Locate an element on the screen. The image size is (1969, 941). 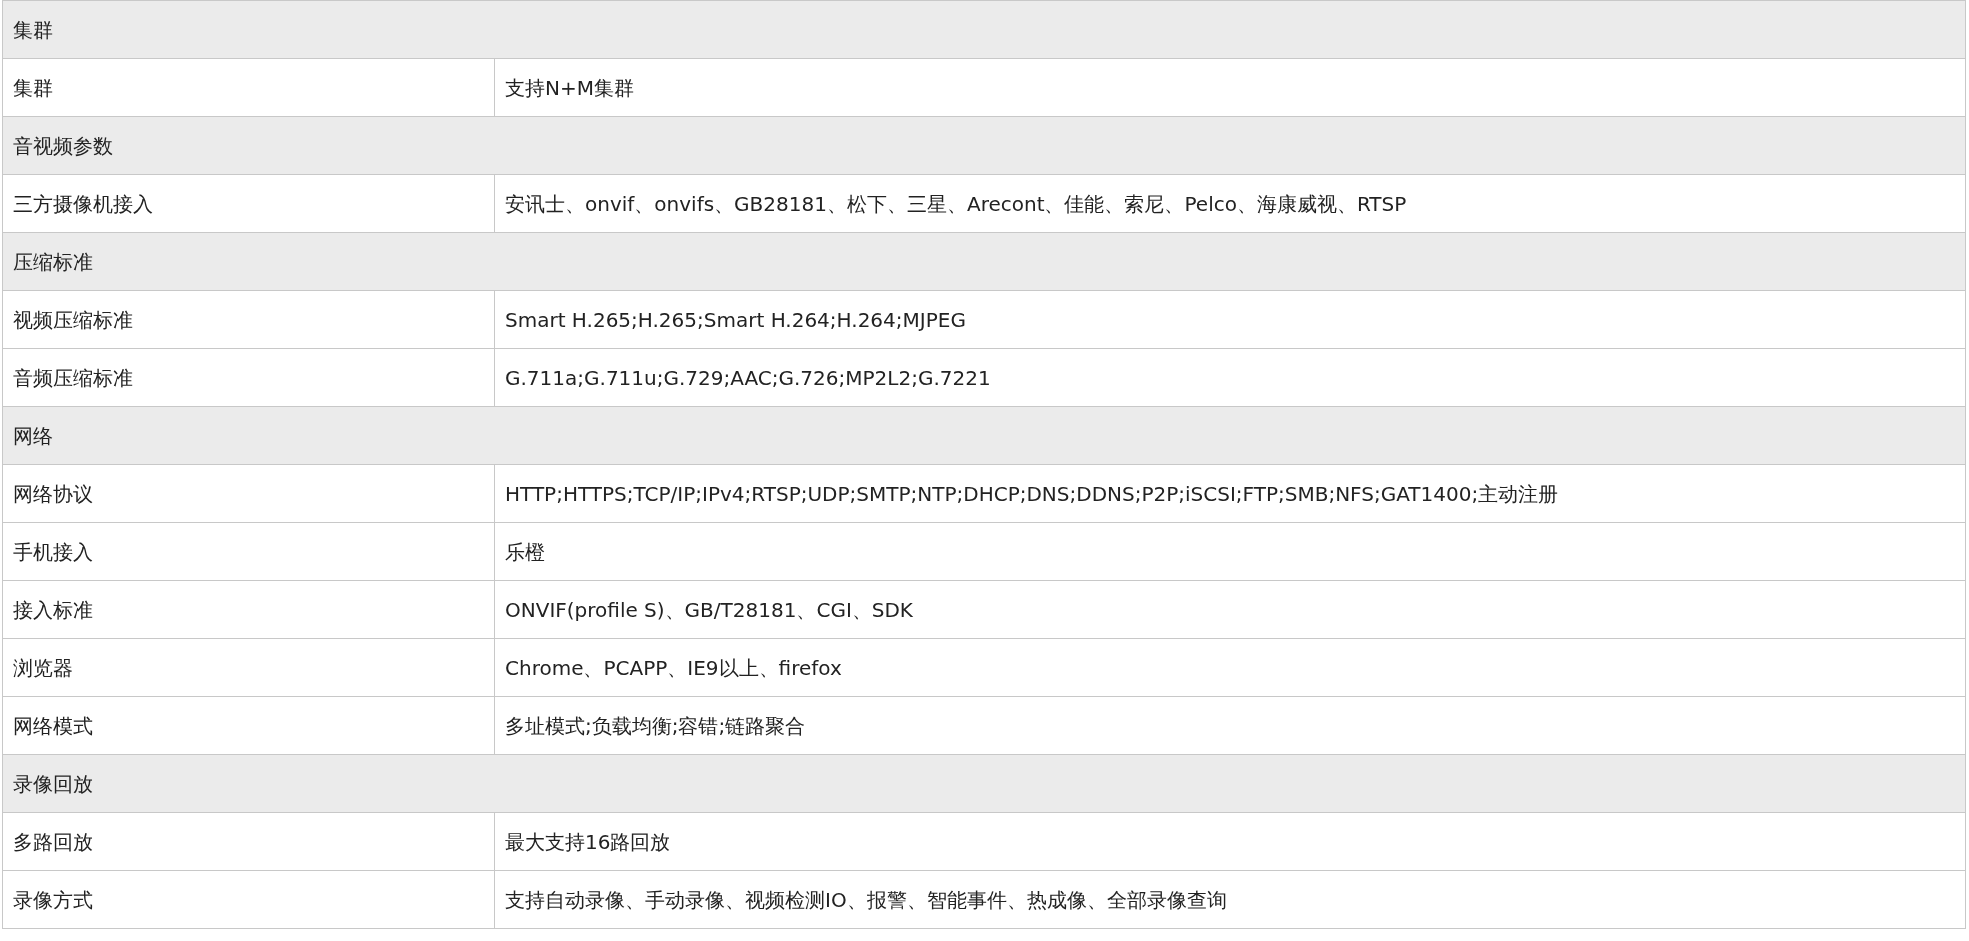
value-cell: HTTP;HTTPS;TCP/IP;IPv4;RTSP;UDP;SMTP;NTP;DHCP;DNS;DDNS;P2P;iSCSI;FTP;SMB;NFS;GAT1400;主动注册 is located at coordinates (1230, 493).